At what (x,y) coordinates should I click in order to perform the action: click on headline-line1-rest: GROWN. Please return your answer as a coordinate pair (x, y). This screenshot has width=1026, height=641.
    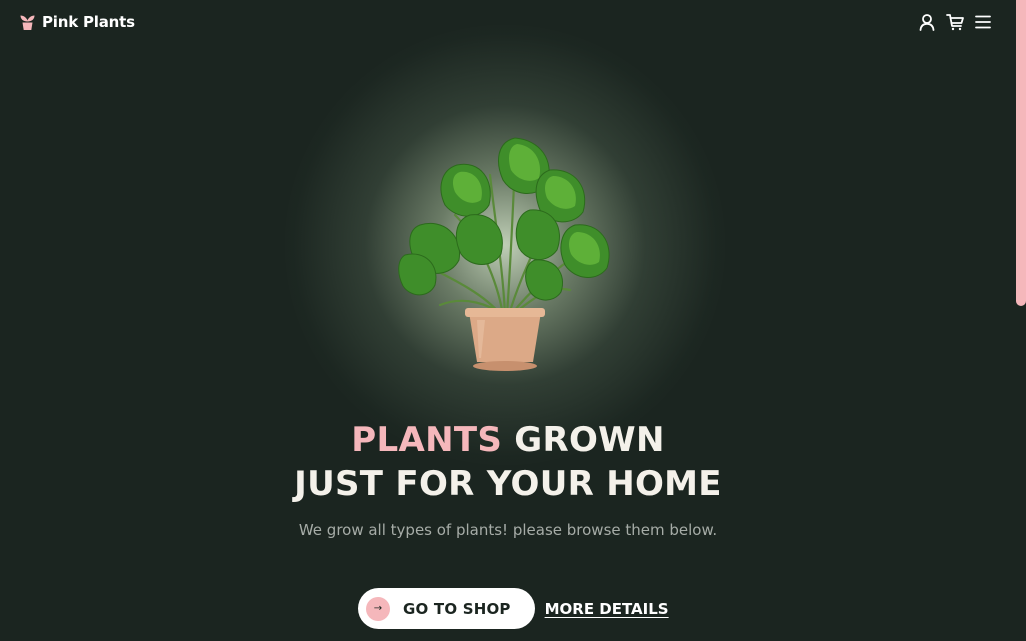
    Looking at the image, I should click on (583, 440).